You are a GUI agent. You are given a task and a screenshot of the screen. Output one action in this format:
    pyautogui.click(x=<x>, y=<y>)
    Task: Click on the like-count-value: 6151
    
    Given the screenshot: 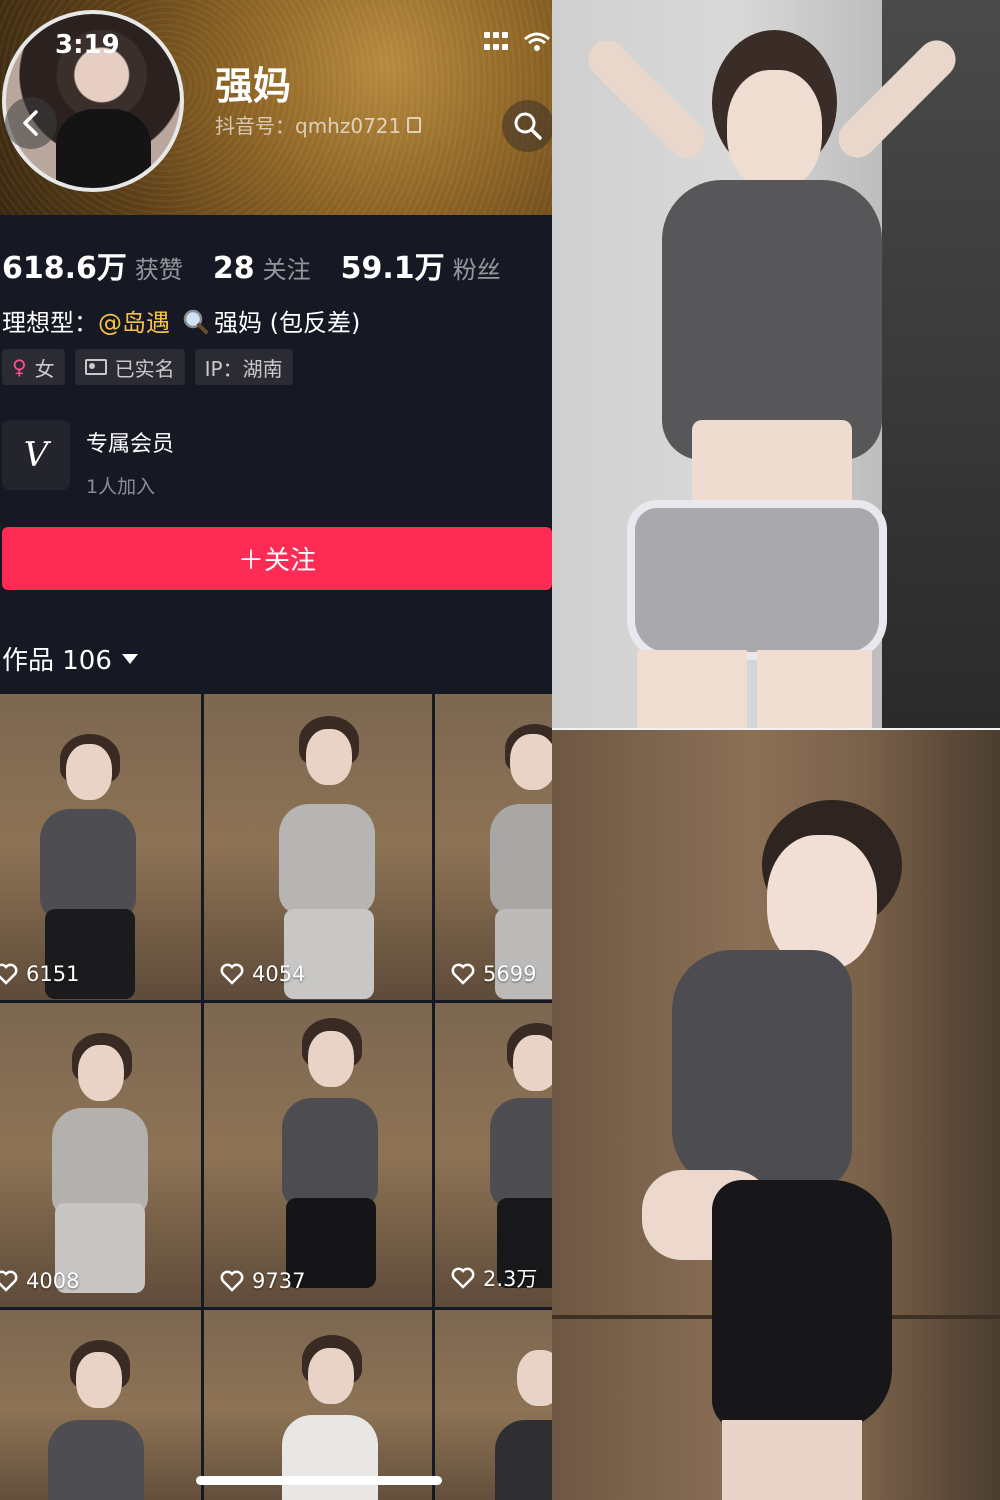 What is the action you would take?
    pyautogui.click(x=53, y=974)
    